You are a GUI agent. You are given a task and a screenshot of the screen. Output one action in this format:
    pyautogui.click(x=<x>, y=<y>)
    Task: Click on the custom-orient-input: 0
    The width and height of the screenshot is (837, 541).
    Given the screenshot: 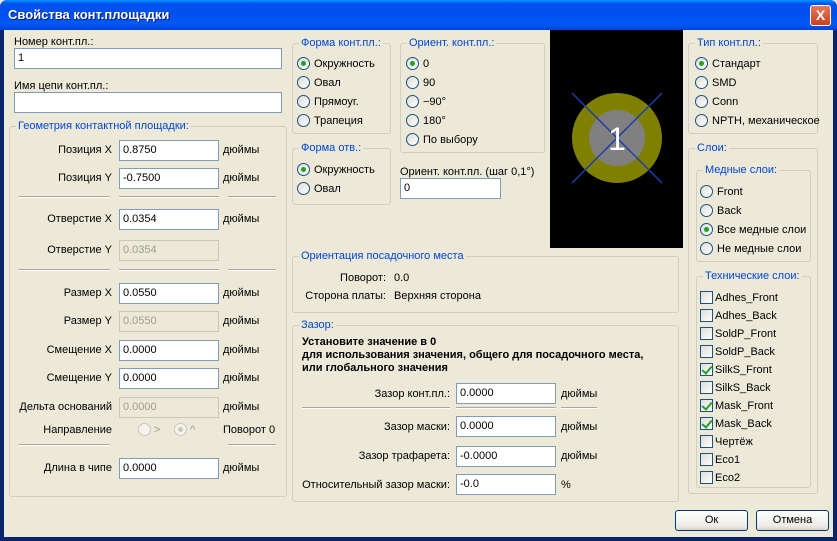 What is the action you would take?
    pyautogui.click(x=450, y=188)
    